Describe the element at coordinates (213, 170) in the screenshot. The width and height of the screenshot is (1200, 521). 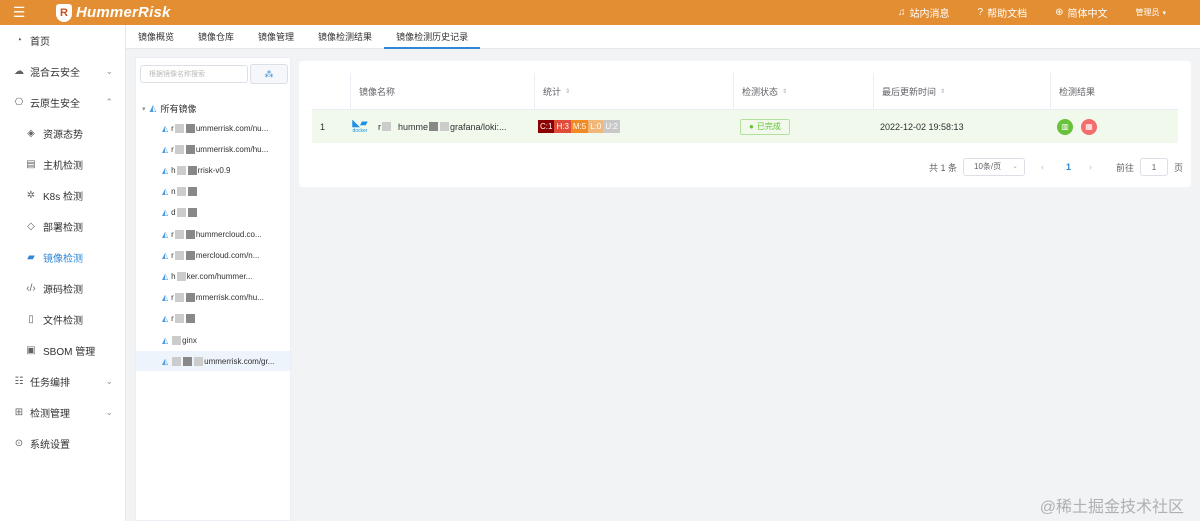
I see `tree-node: ◭ h rrisk-v0.9` at that location.